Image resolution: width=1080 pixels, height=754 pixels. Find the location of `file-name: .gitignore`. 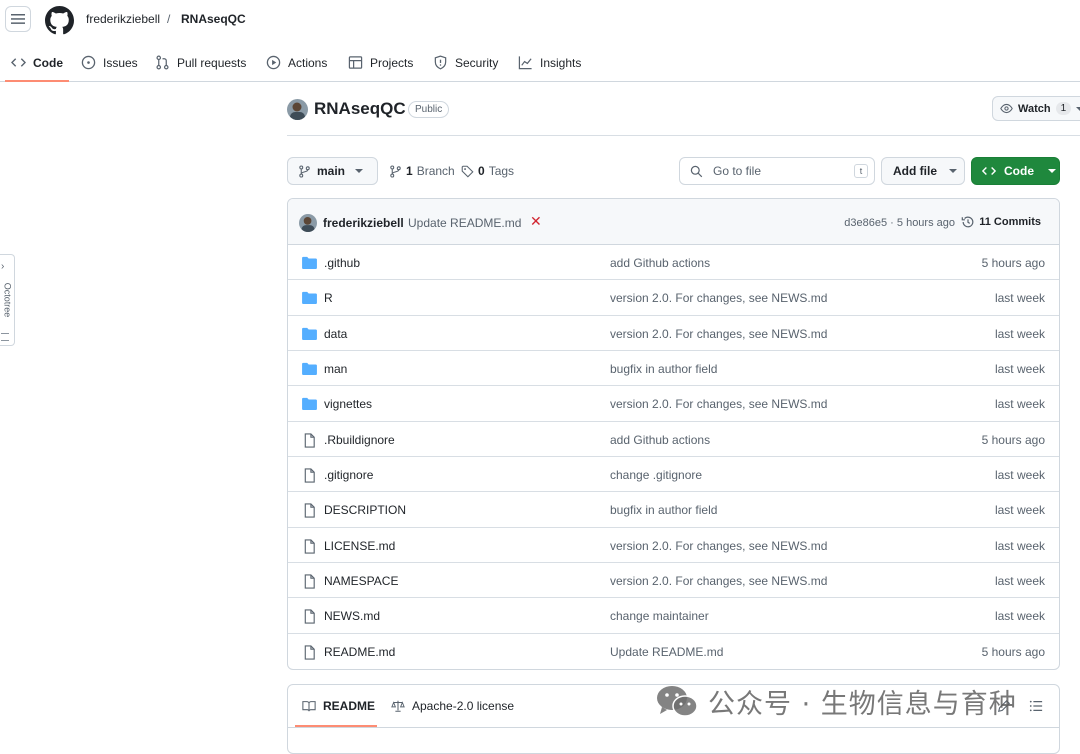

file-name: .gitignore is located at coordinates (348, 475).